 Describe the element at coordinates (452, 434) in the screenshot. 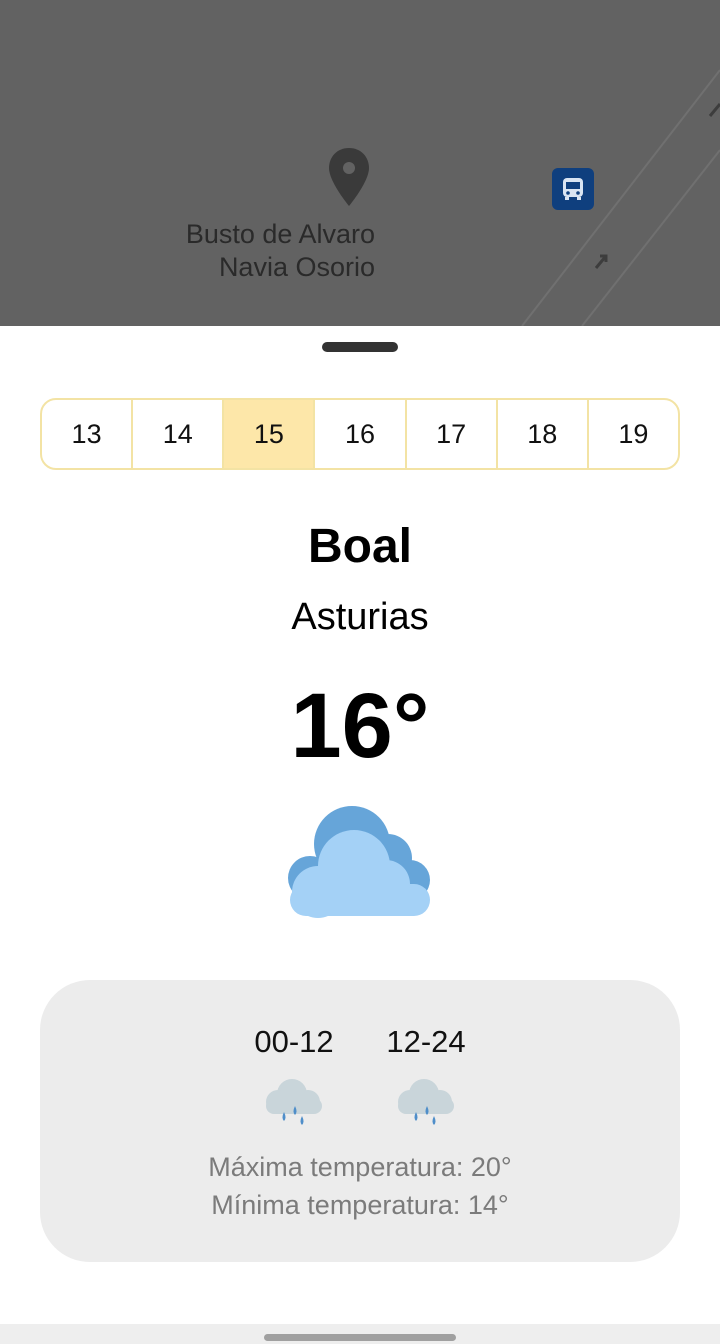

I see `day-tab-17: 17` at that location.